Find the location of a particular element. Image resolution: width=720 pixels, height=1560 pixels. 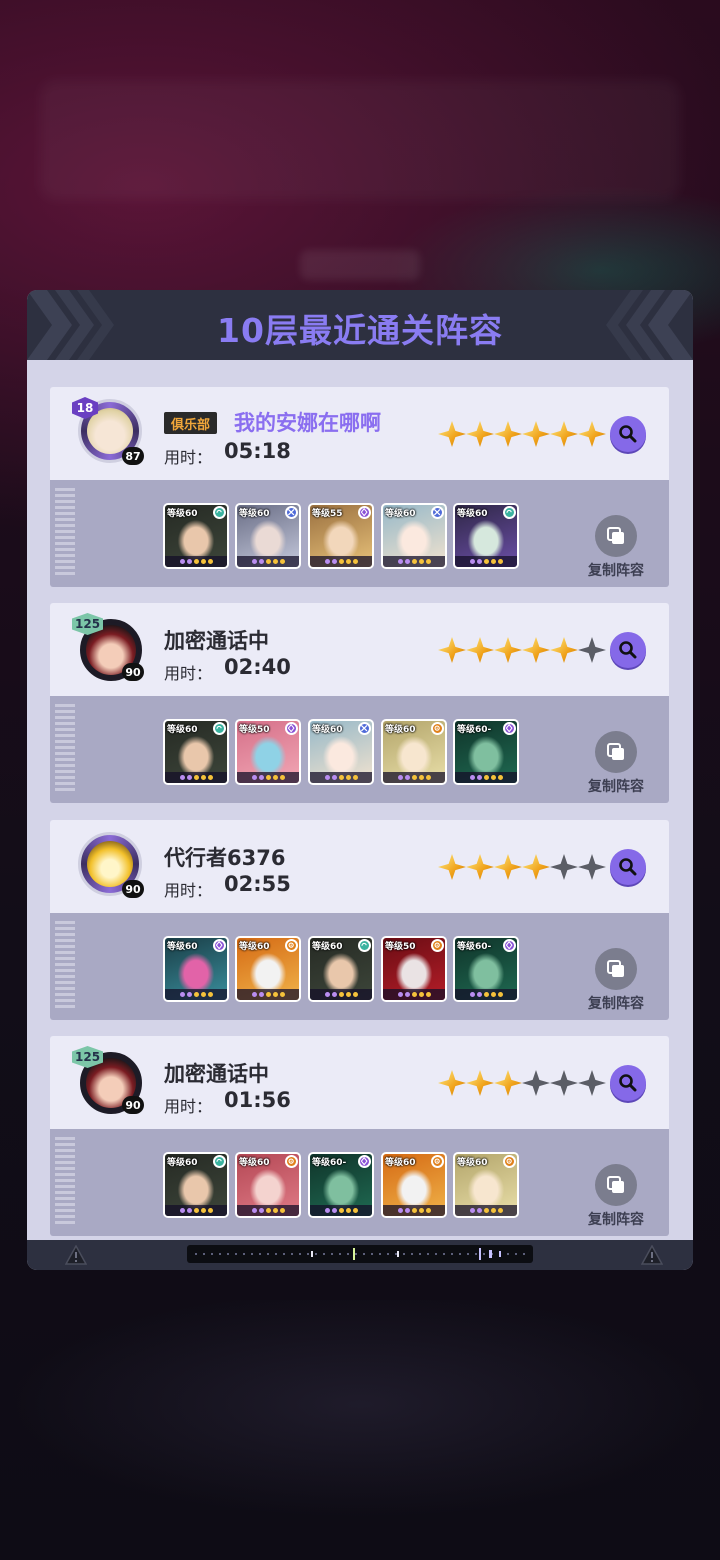

background-blur is located at coordinates (360, 140).